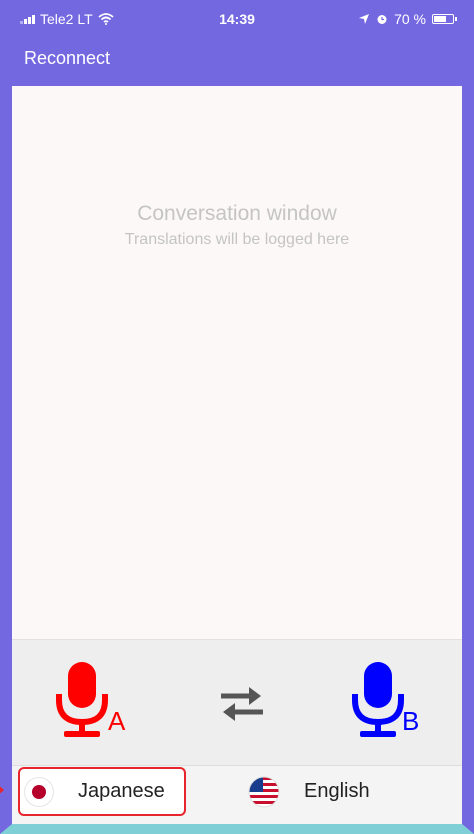 The width and height of the screenshot is (474, 834). I want to click on battery-icon, so click(444, 19).